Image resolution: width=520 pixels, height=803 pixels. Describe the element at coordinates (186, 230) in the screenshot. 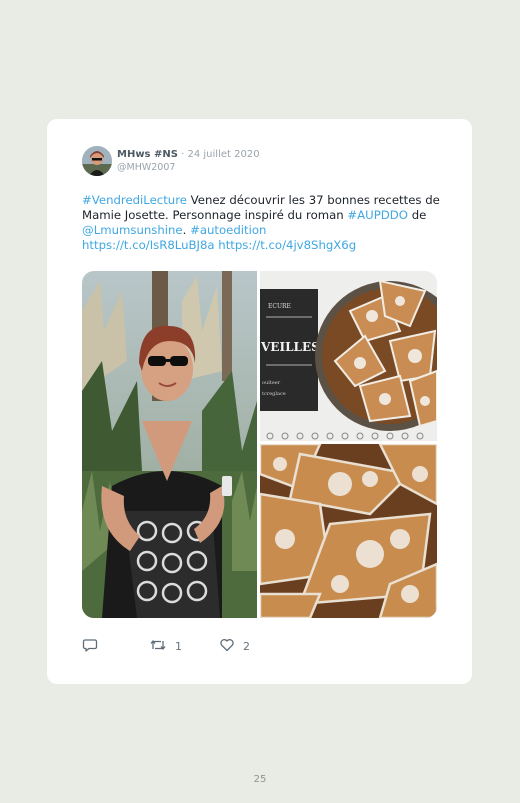

I see `text-segment: .` at that location.